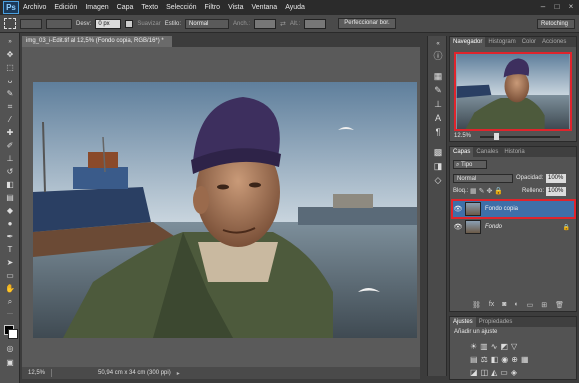  Describe the element at coordinates (485, 346) in the screenshot. I see `levels-icon: ▥` at that location.